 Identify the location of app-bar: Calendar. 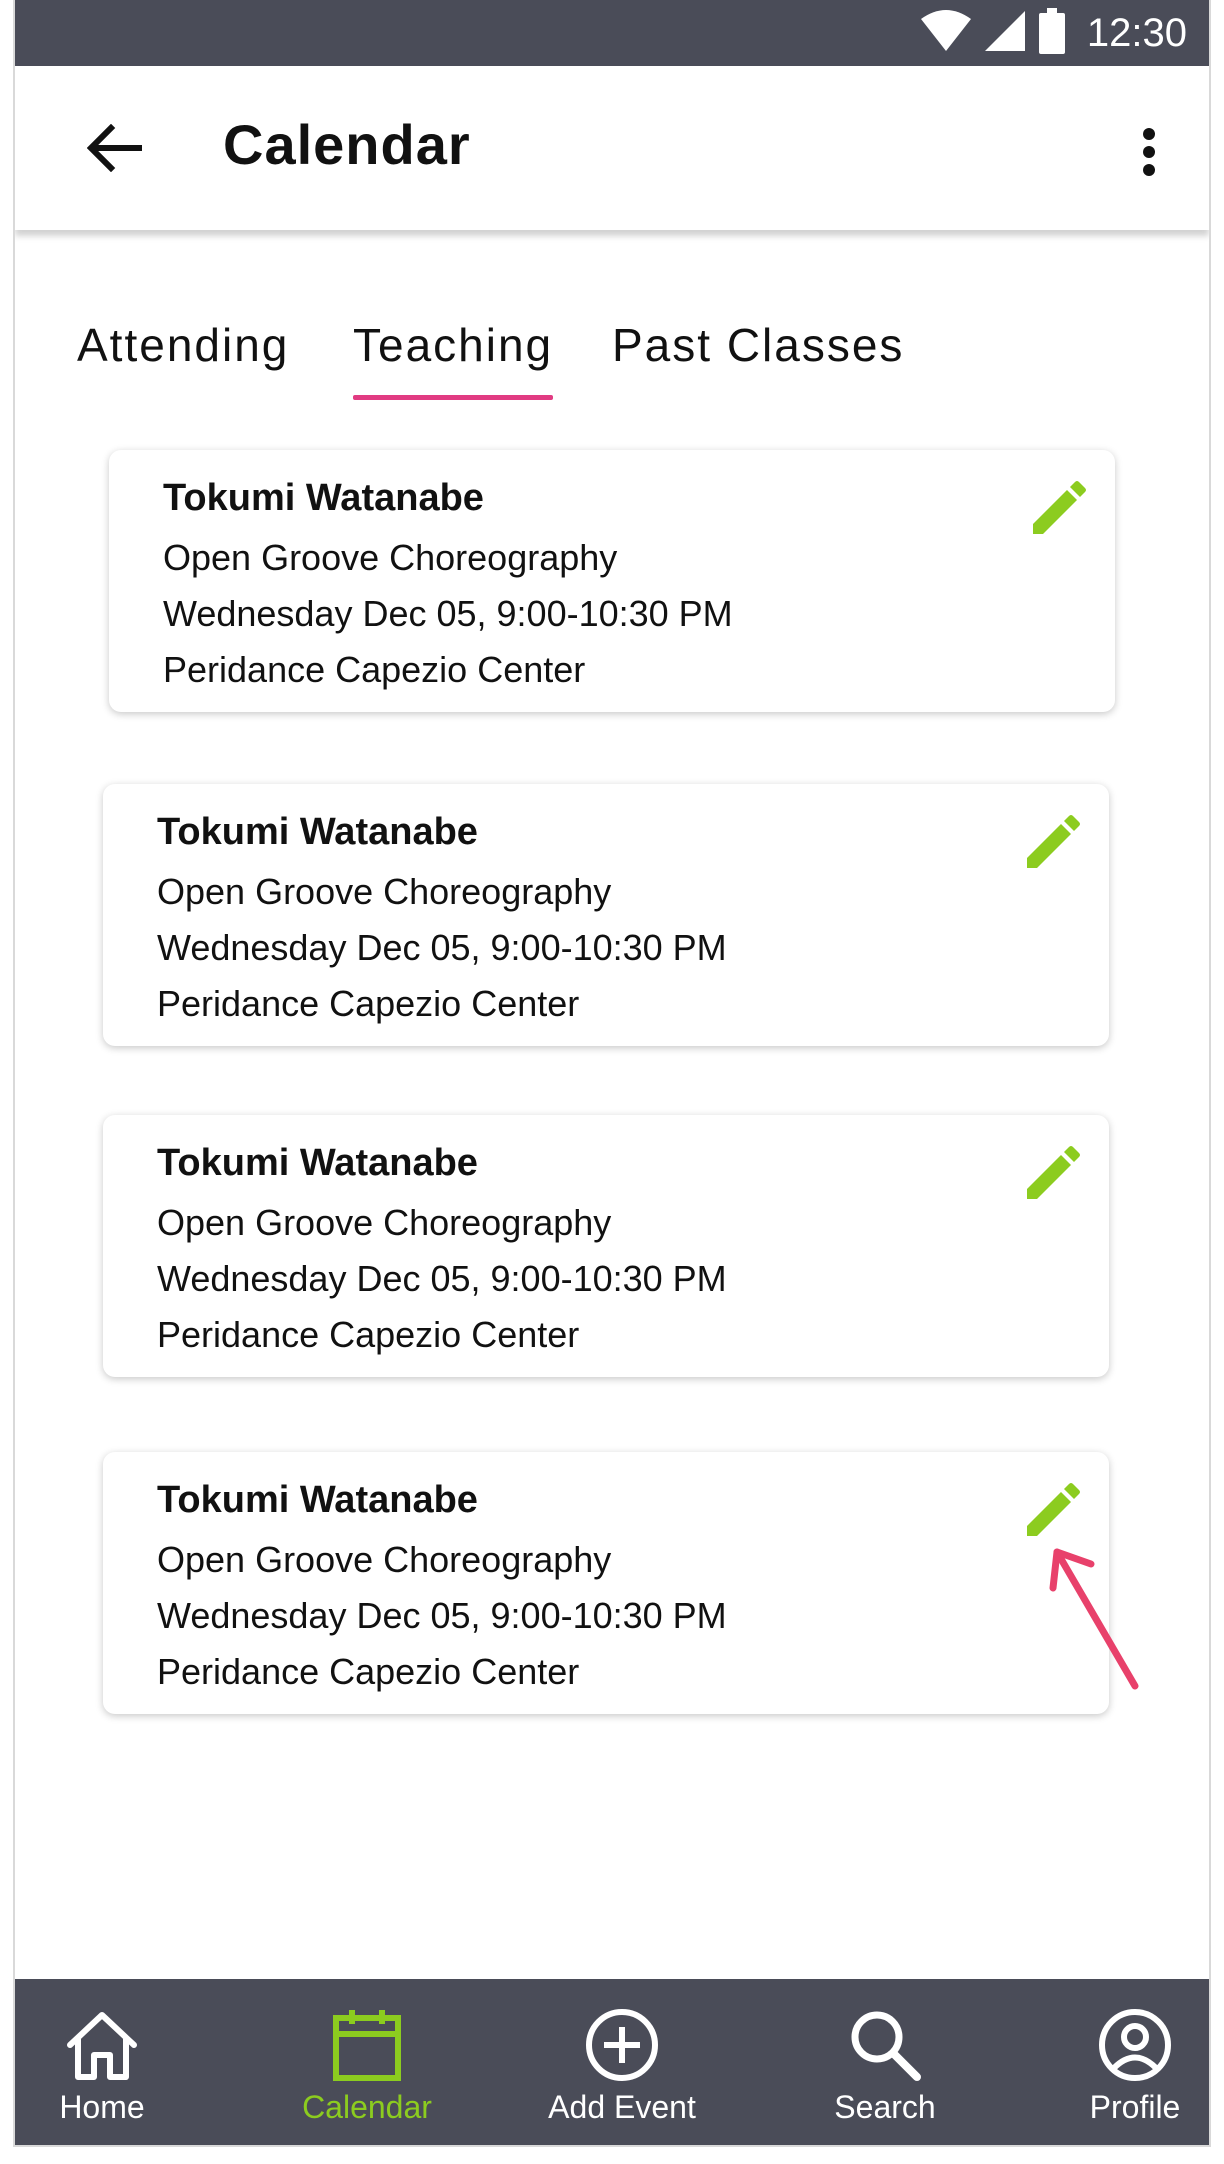
(612, 148).